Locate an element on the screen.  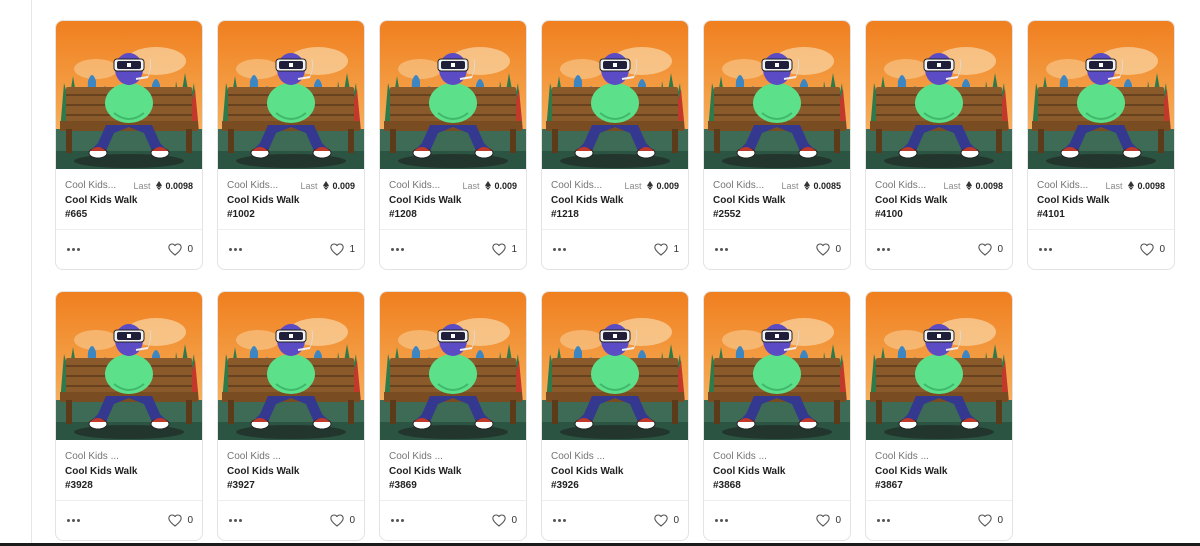
nft-name: Cool Kids Walk #1208 is located at coordinates (429, 208).